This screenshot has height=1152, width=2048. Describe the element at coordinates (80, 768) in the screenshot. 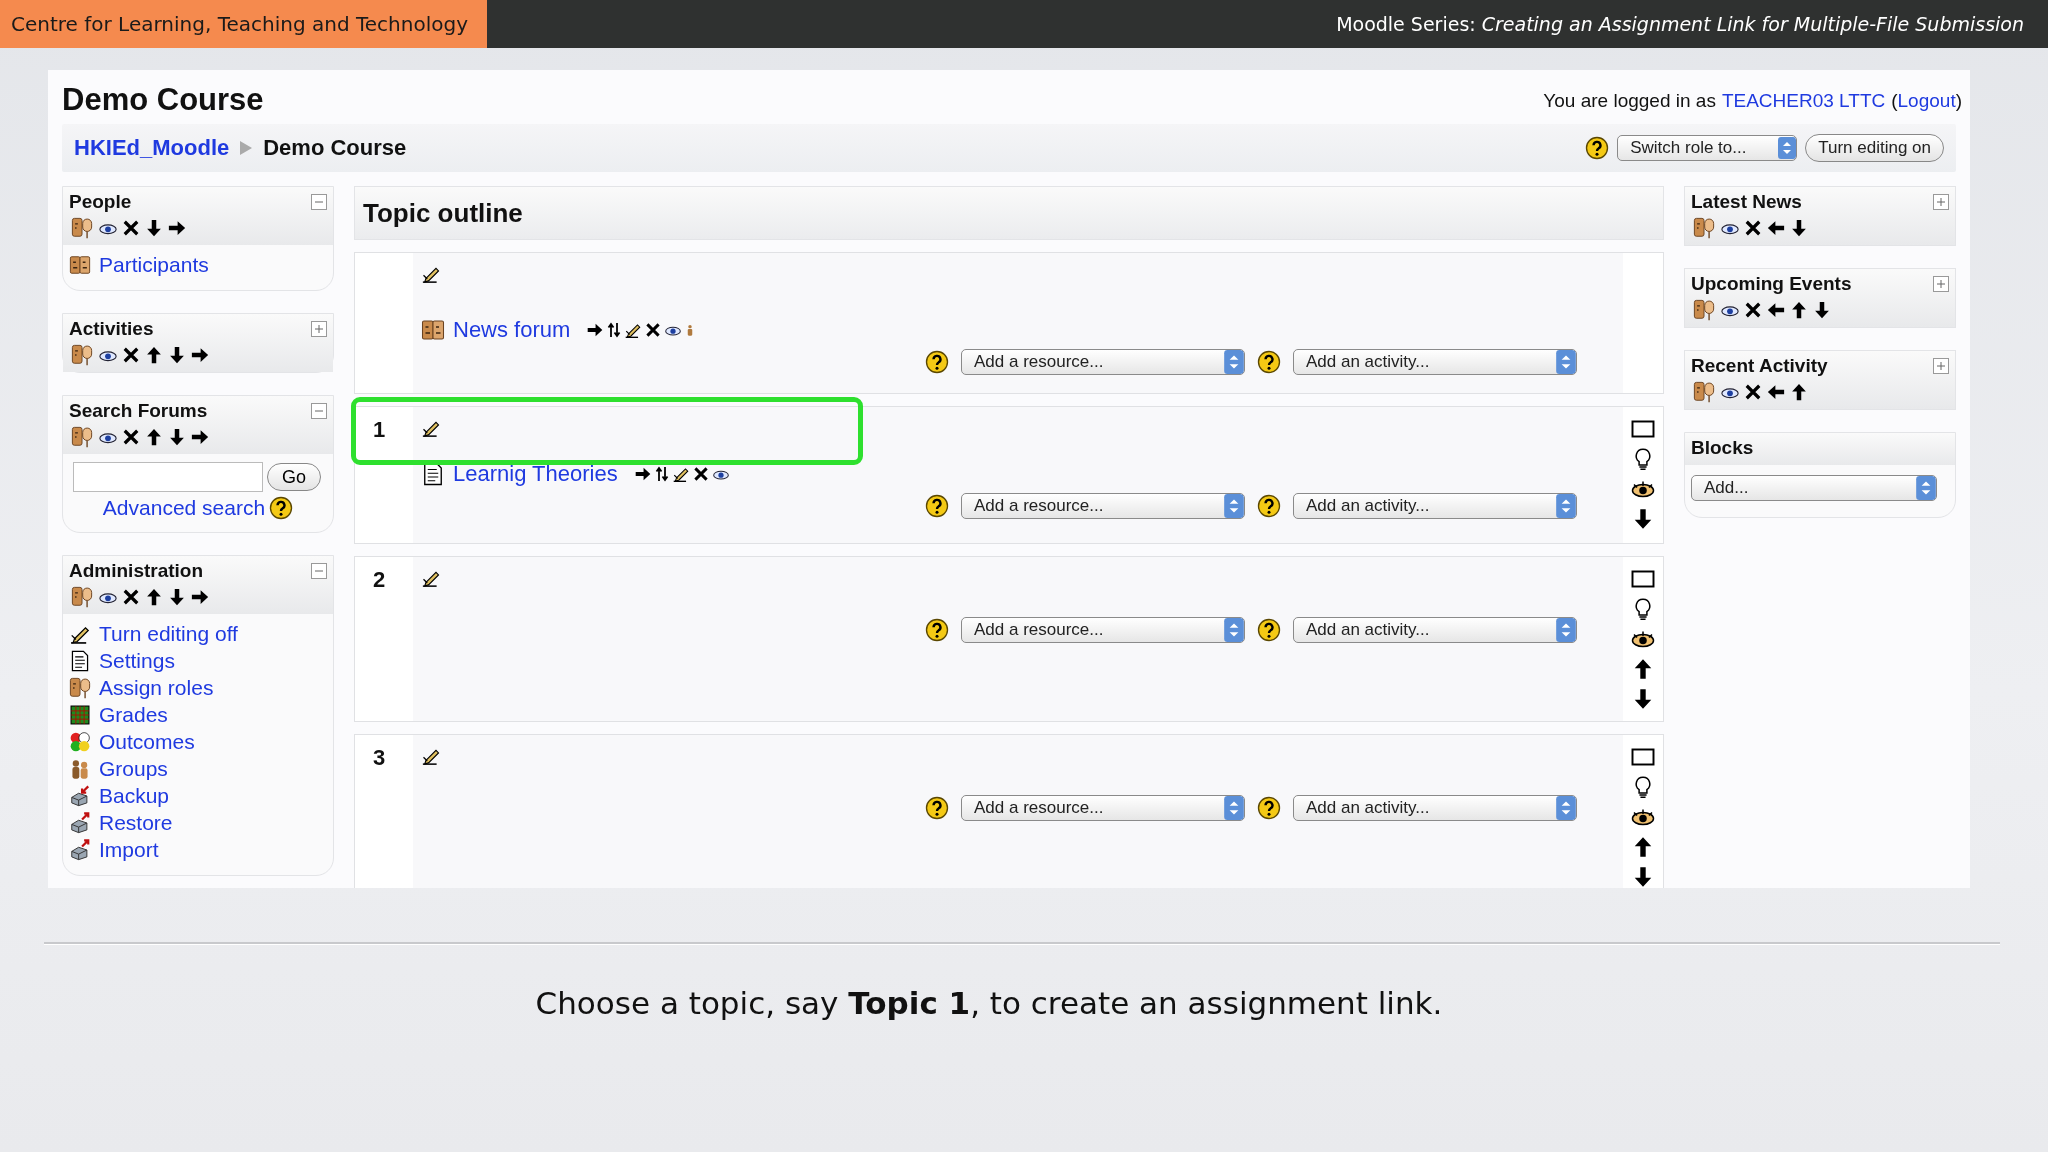

I see `group-icon` at that location.